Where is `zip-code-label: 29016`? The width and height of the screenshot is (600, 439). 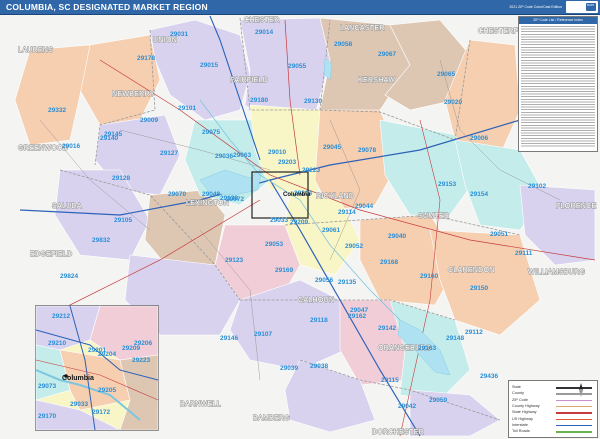
zip-code-label: 29016 is located at coordinates (71, 146).